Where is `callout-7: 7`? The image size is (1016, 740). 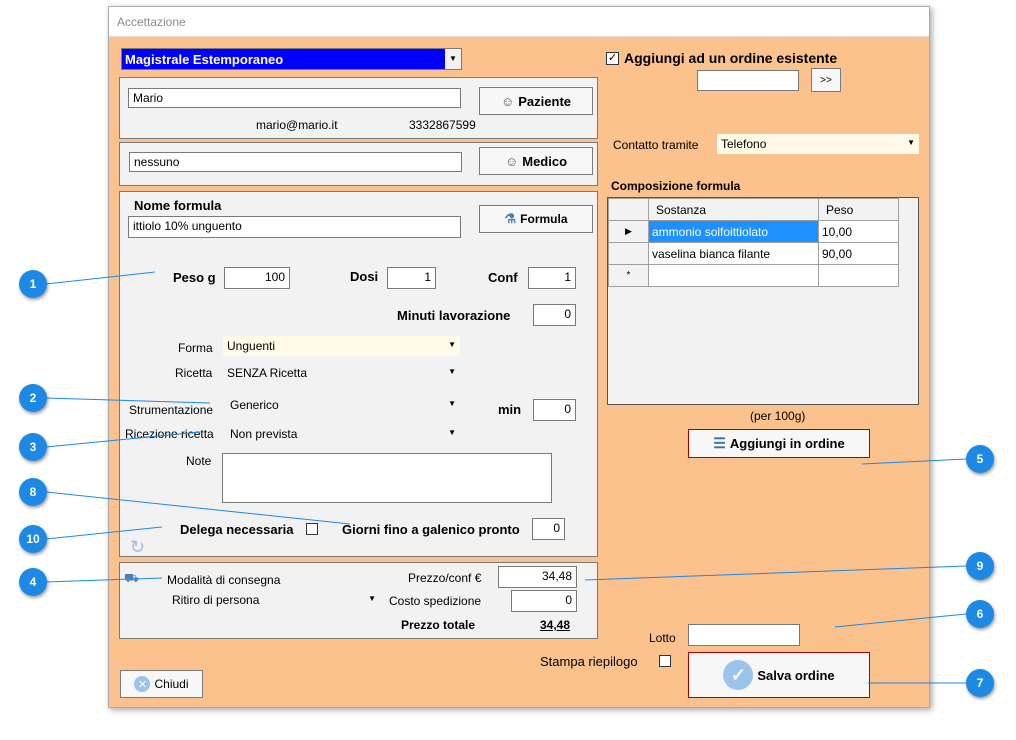
callout-7: 7 is located at coordinates (980, 683).